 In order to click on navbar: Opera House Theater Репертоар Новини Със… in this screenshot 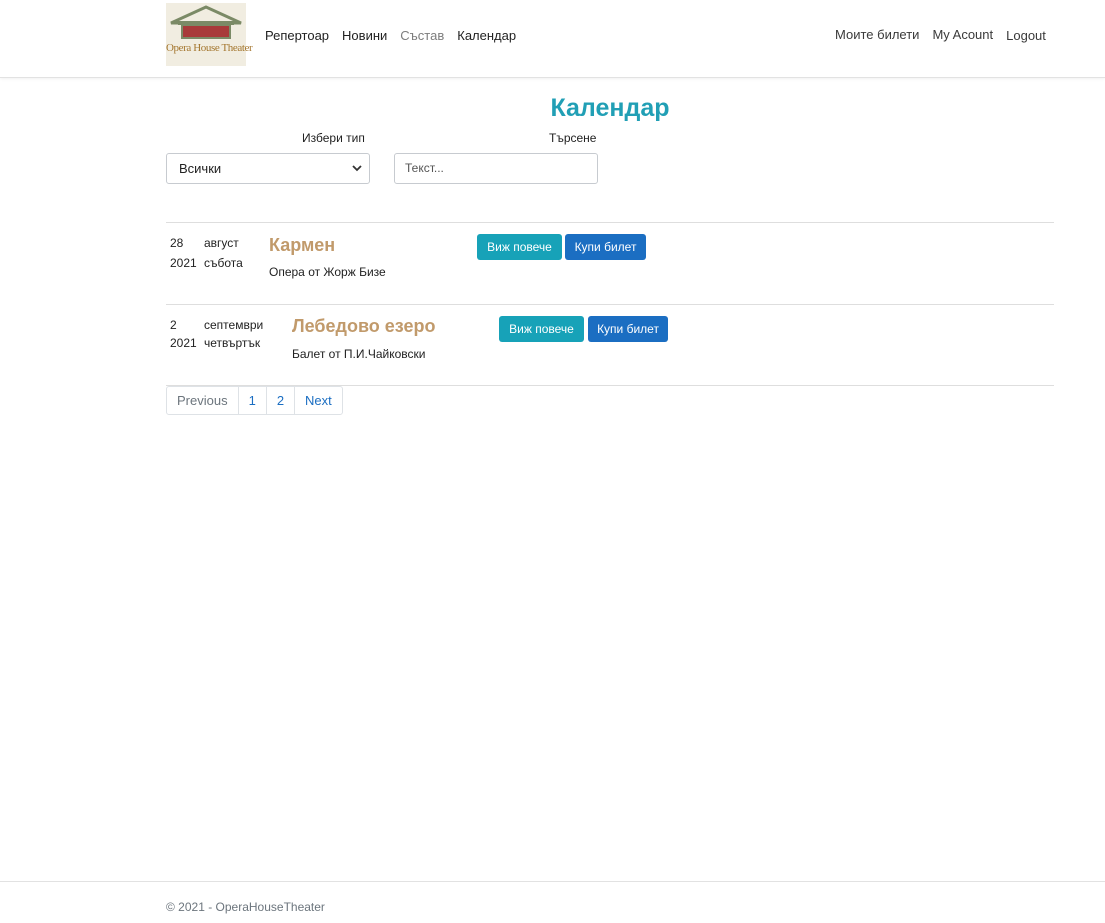, I will do `click(552, 39)`.